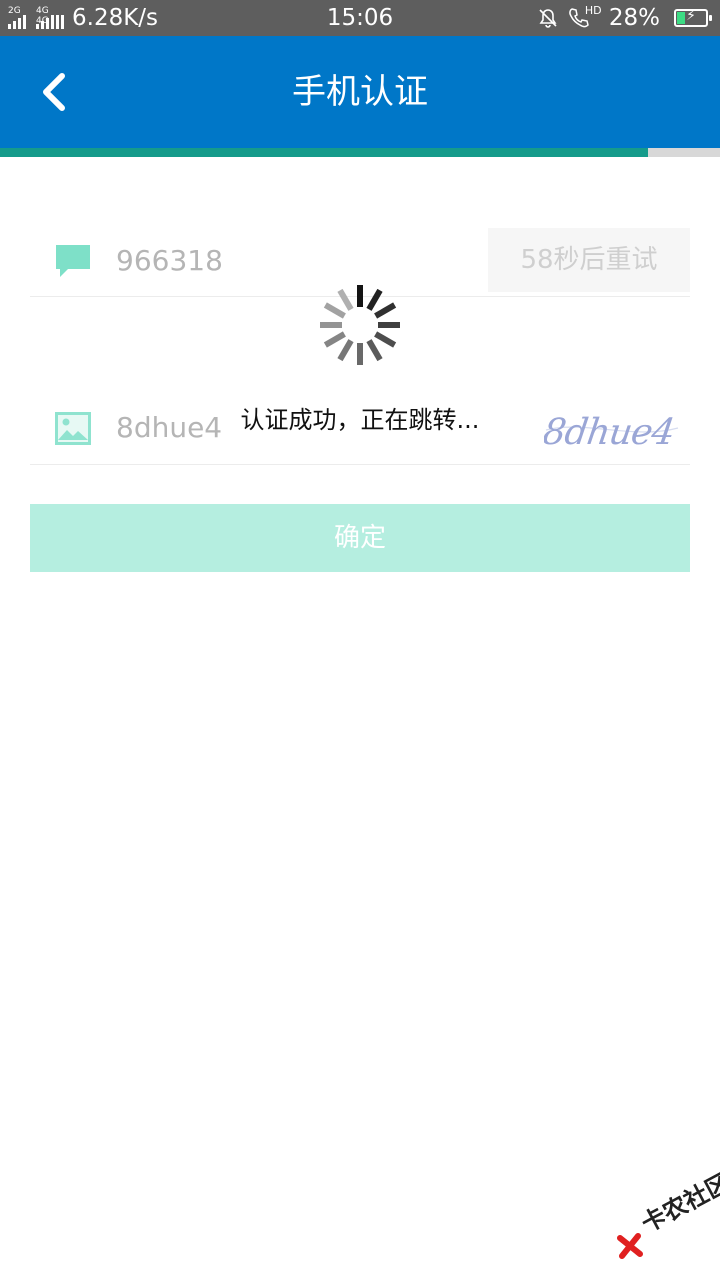 This screenshot has width=720, height=1280. Describe the element at coordinates (678, 1203) in the screenshot. I see `watermark-text: 卡农社区` at that location.